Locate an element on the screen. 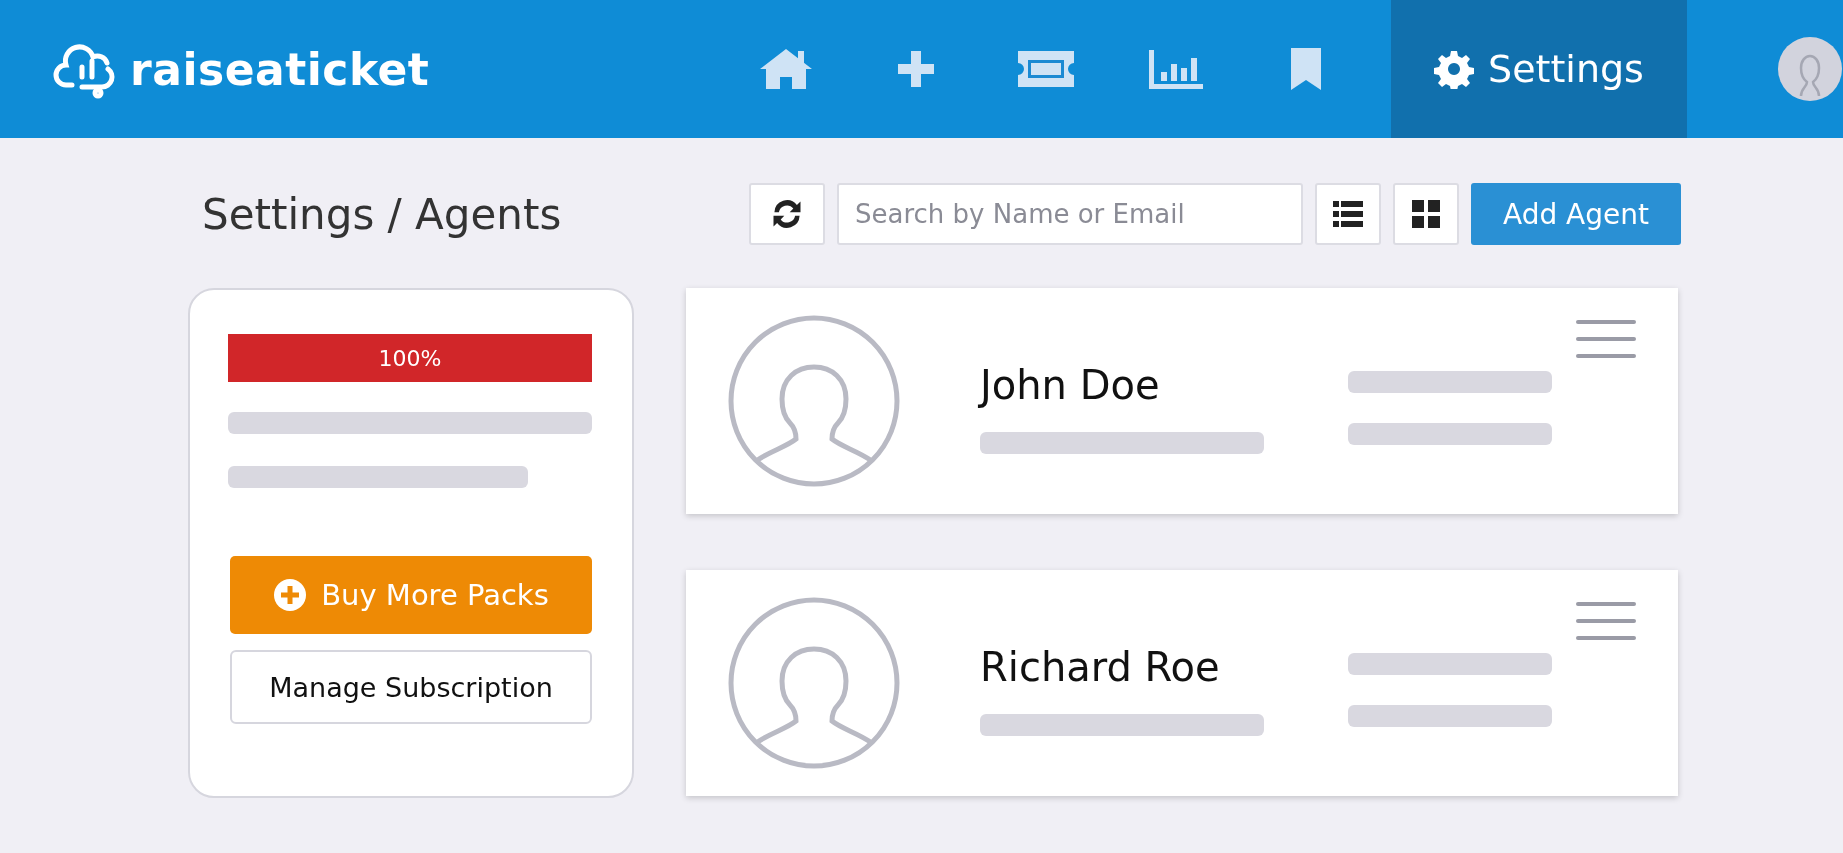 The width and height of the screenshot is (1843, 853). settings-tab: Settings is located at coordinates (1539, 69).